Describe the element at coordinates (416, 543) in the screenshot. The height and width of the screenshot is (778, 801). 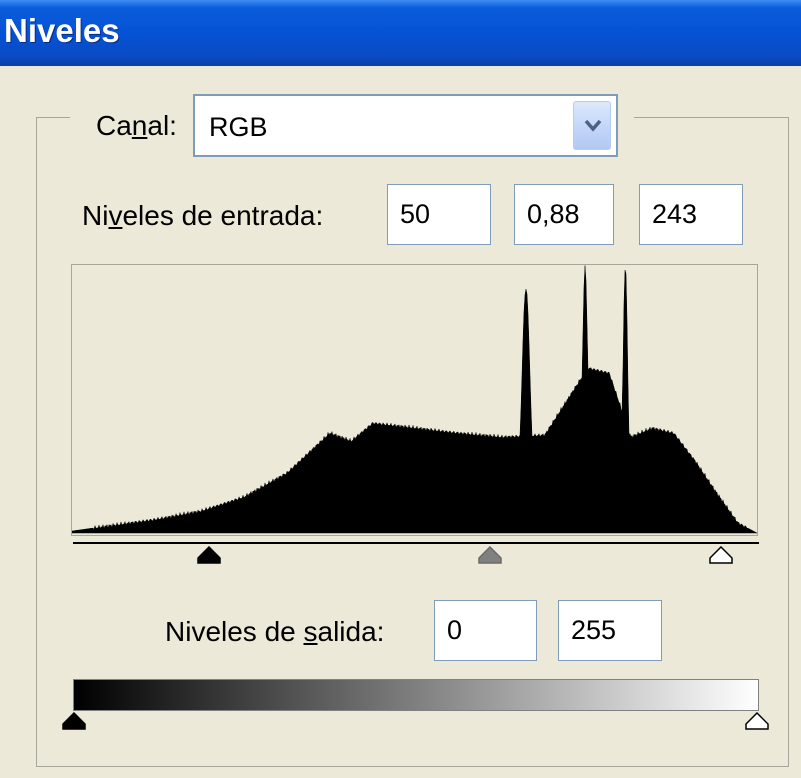
I see `input-slider-track` at that location.